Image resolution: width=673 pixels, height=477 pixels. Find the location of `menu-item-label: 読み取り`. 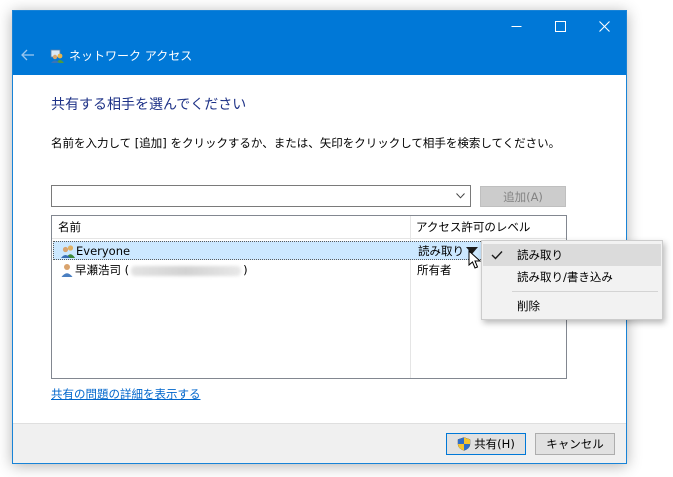

menu-item-label: 読み取り is located at coordinates (540, 255).